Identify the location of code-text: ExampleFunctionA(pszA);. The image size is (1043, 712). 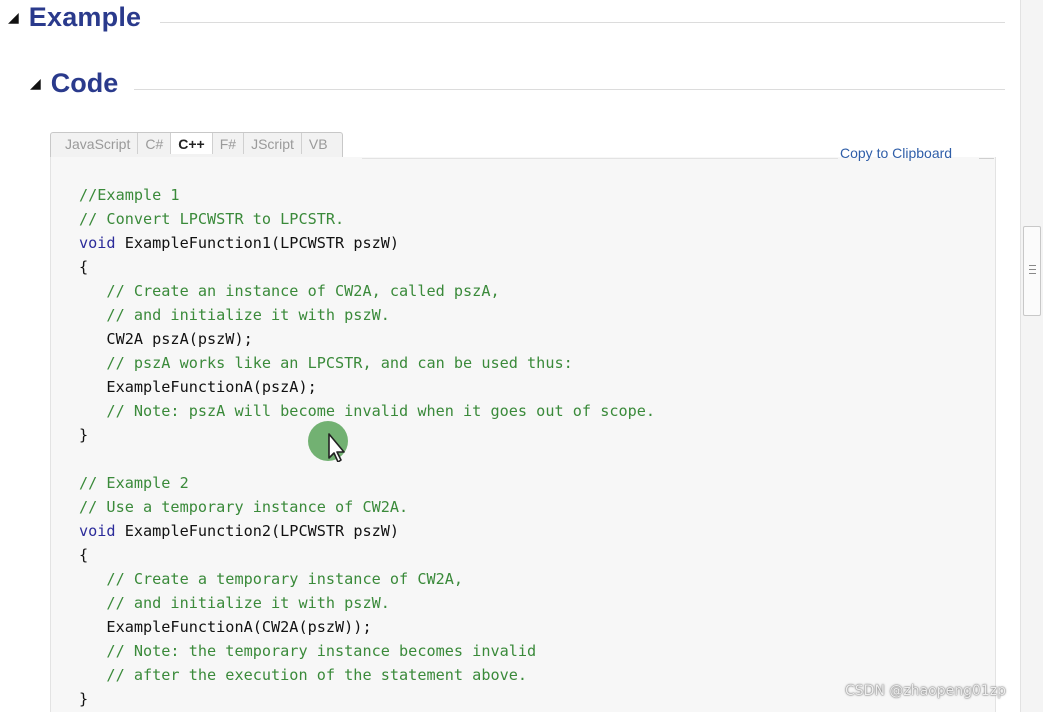
(198, 387).